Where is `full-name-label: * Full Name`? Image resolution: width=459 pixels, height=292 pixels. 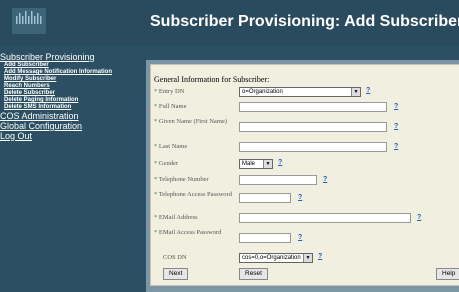
full-name-label: * Full Name is located at coordinates (170, 106).